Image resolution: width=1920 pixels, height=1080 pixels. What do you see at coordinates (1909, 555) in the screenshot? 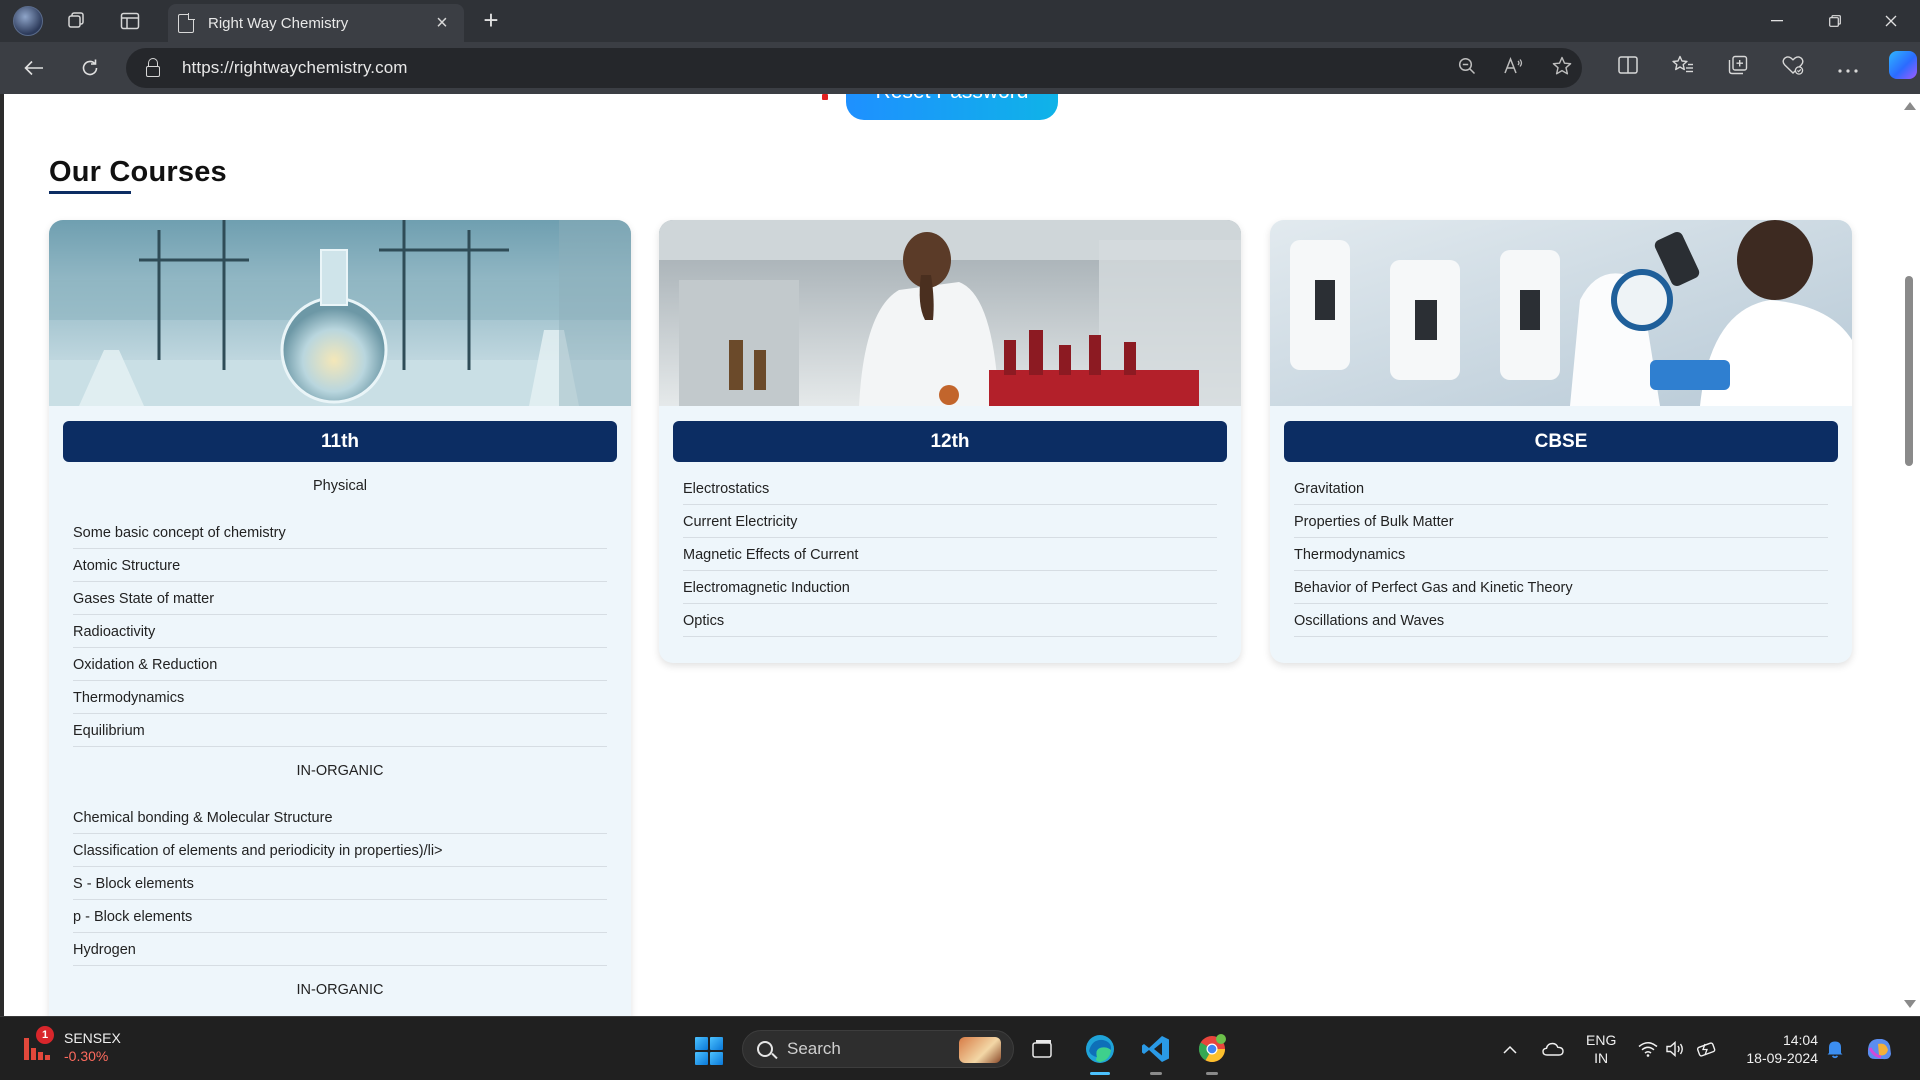
I see `page-scrollbar` at bounding box center [1909, 555].